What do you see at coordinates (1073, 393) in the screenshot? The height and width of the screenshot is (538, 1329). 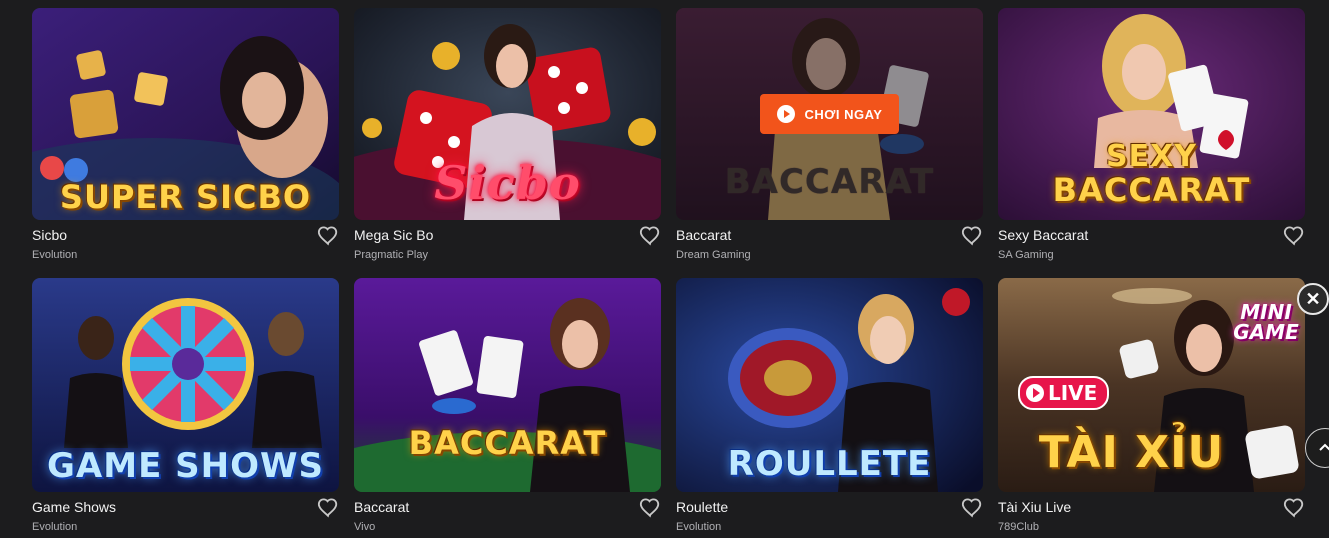 I see `live-badge-label: LIVE` at bounding box center [1073, 393].